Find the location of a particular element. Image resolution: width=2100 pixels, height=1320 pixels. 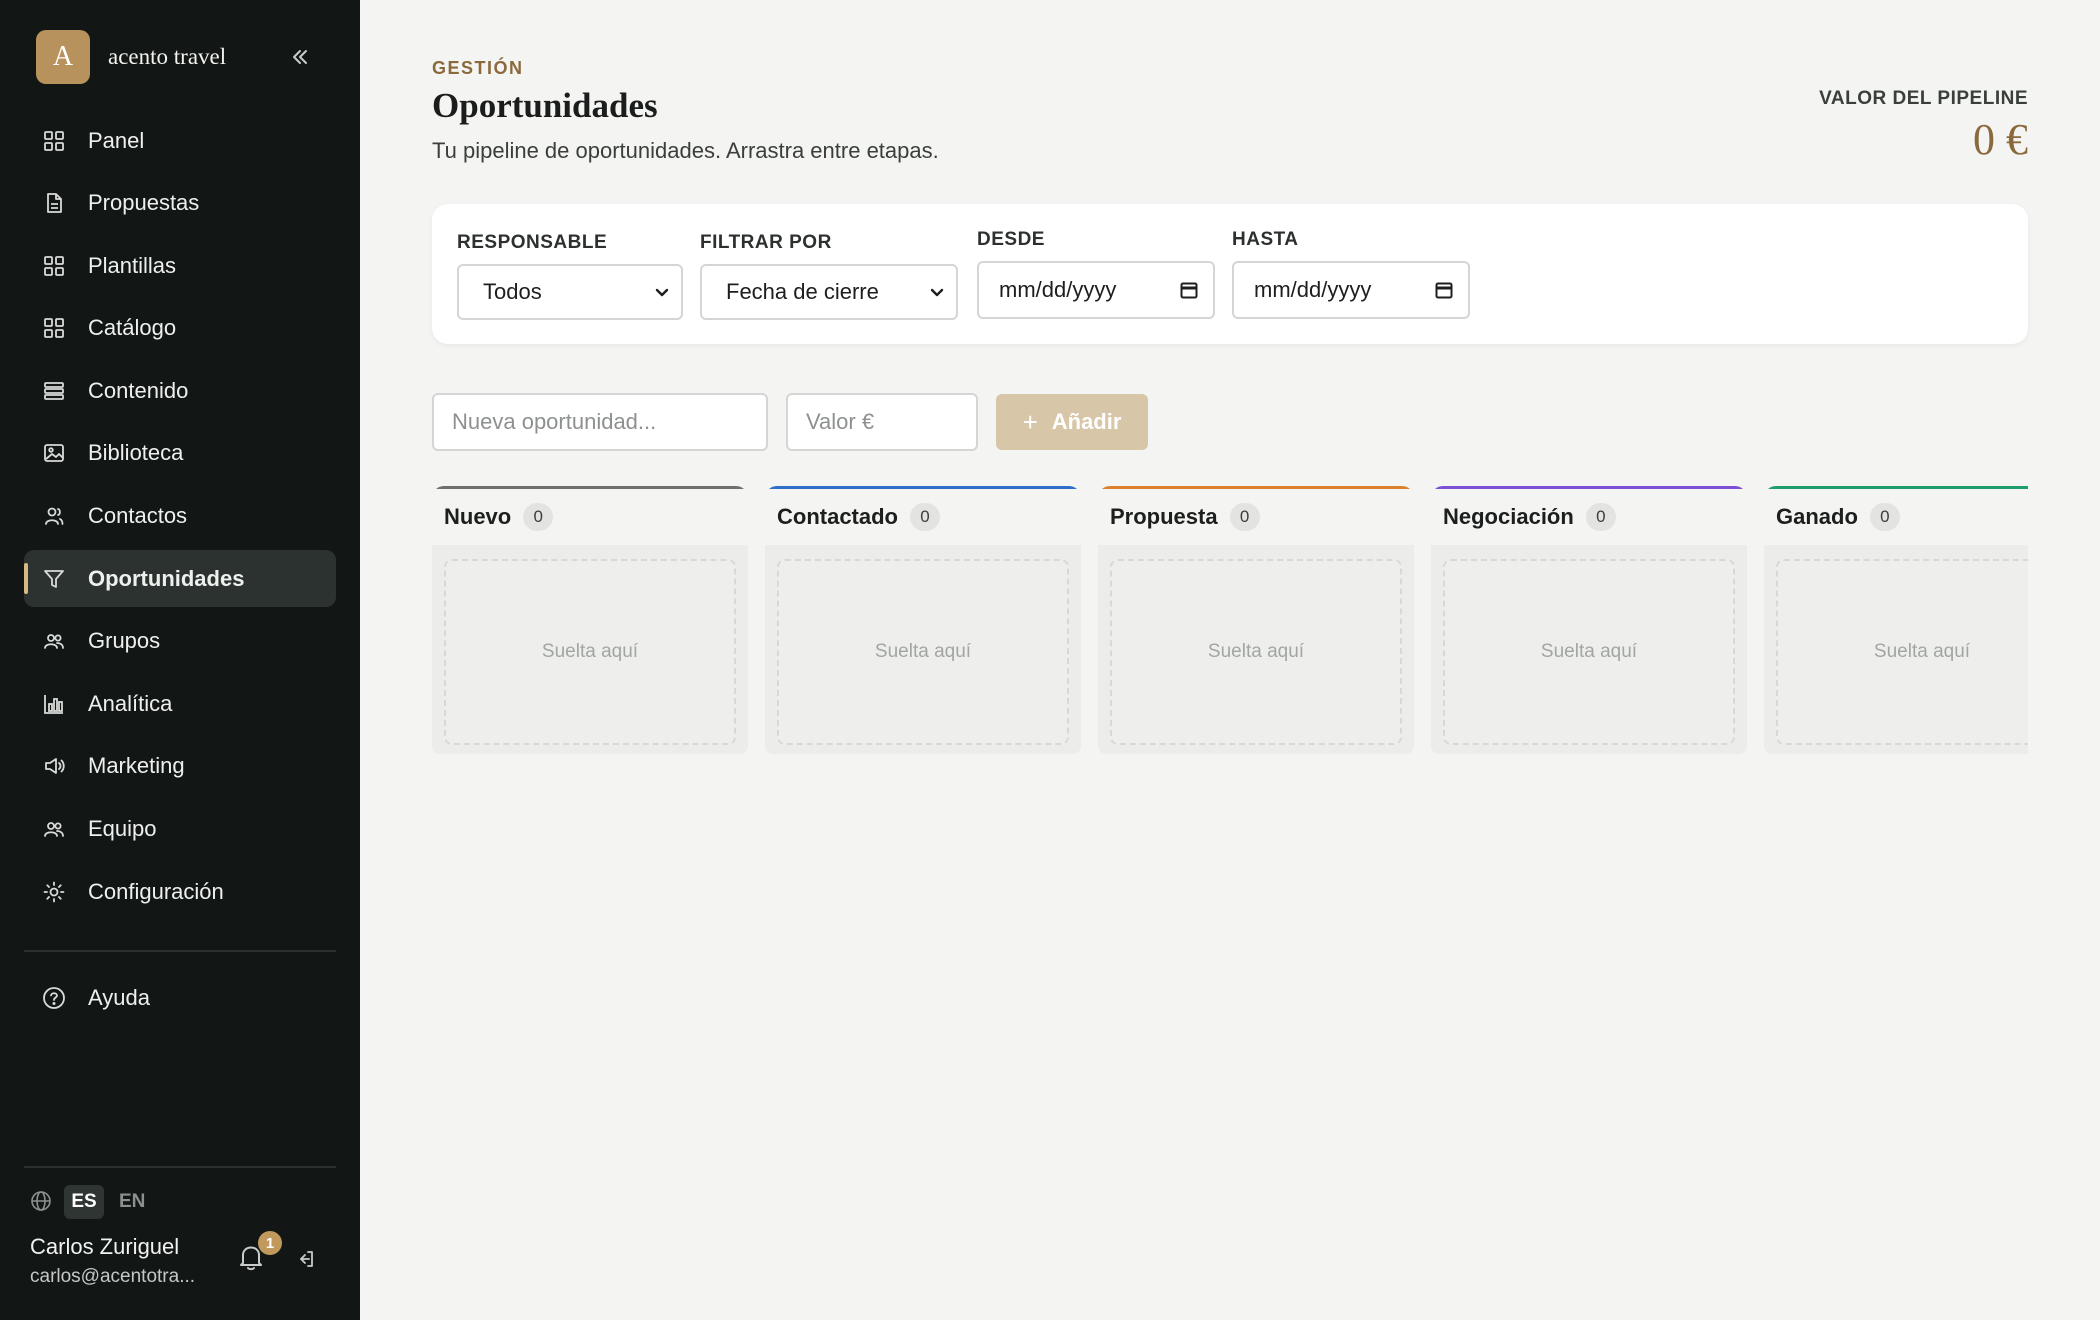

hasta-date-input: mm/dd/yyyy is located at coordinates (1351, 290).